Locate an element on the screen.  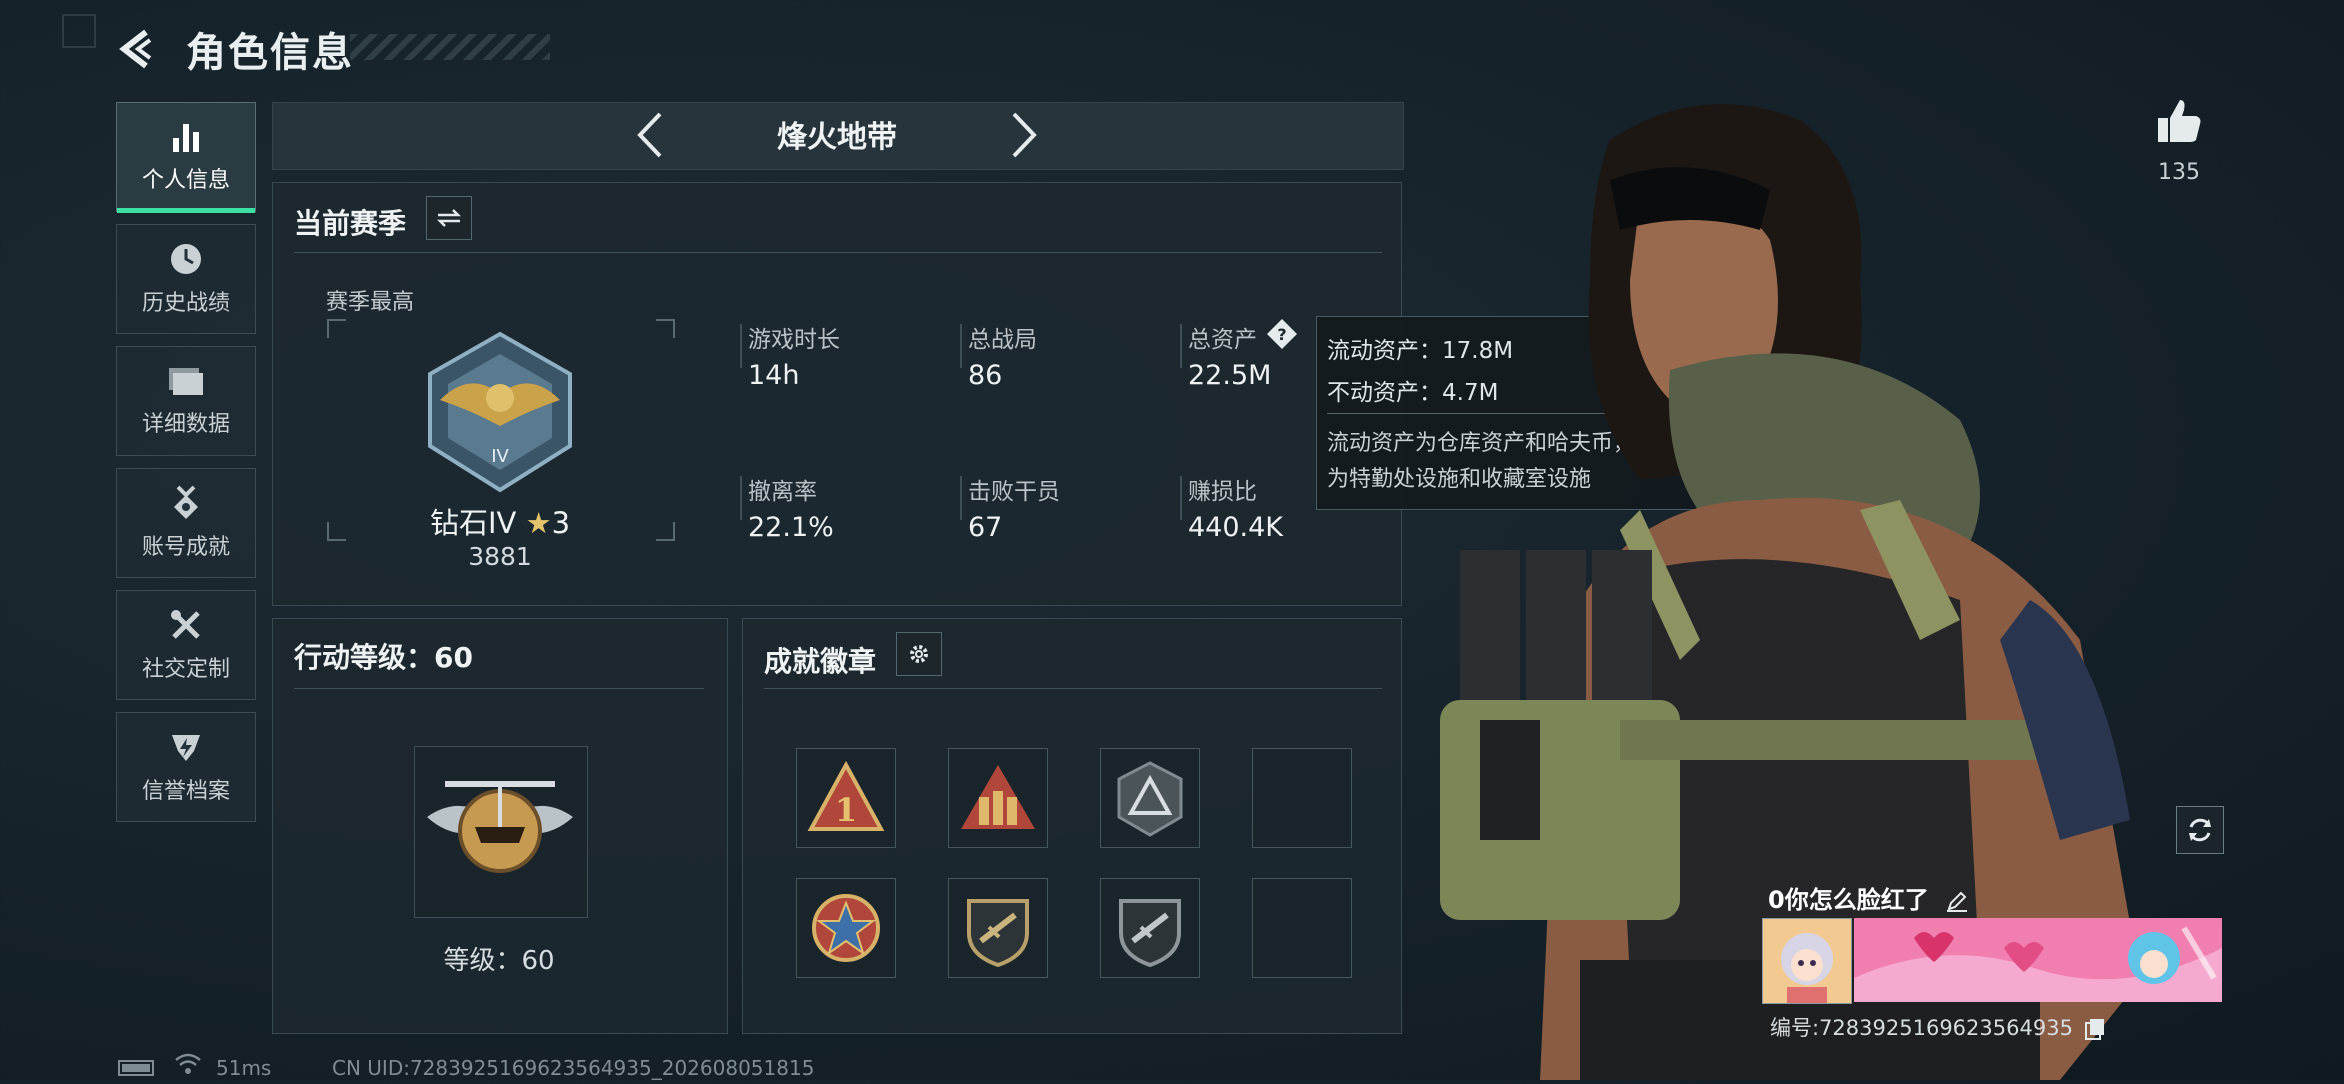
season-title: 当前赛季 is located at coordinates (350, 223).